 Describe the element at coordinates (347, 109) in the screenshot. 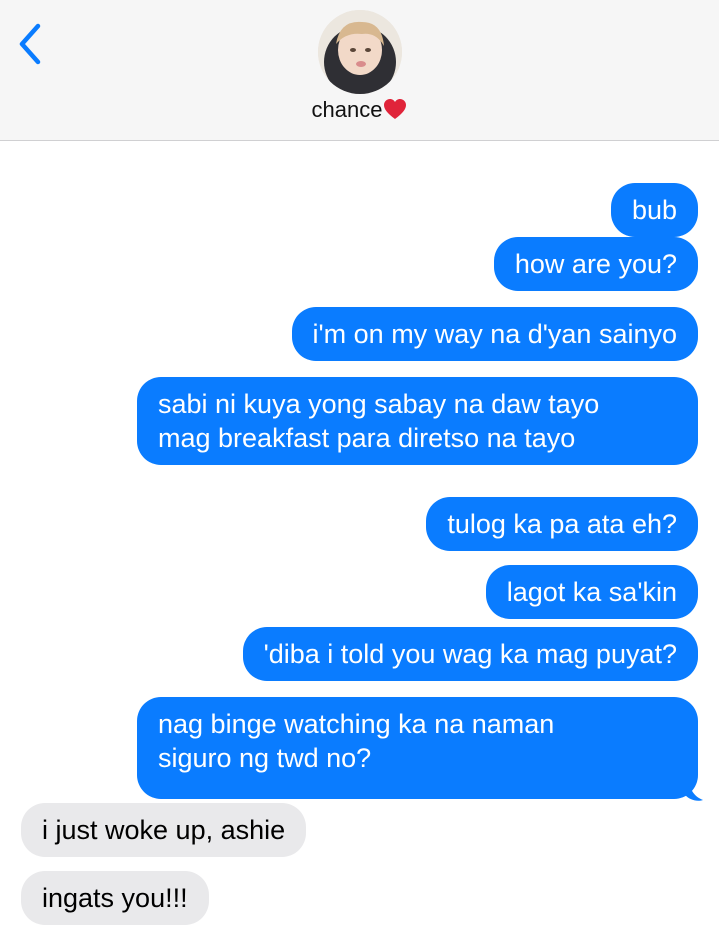

I see `contact-name: chance` at that location.